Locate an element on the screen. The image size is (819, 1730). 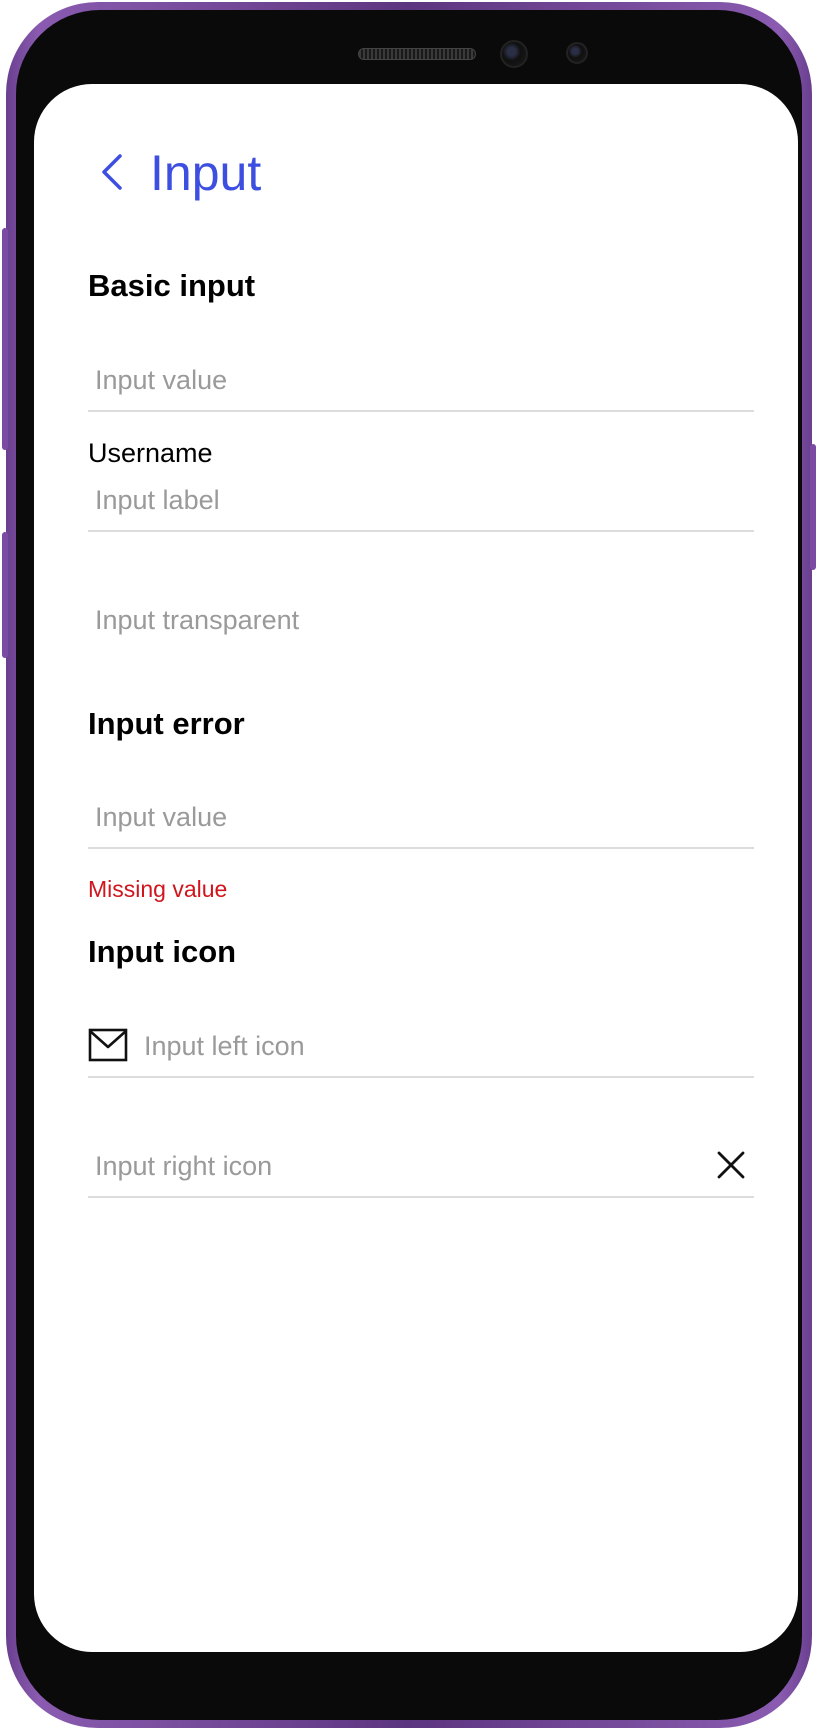
chevron-left-icon is located at coordinates (112, 172).